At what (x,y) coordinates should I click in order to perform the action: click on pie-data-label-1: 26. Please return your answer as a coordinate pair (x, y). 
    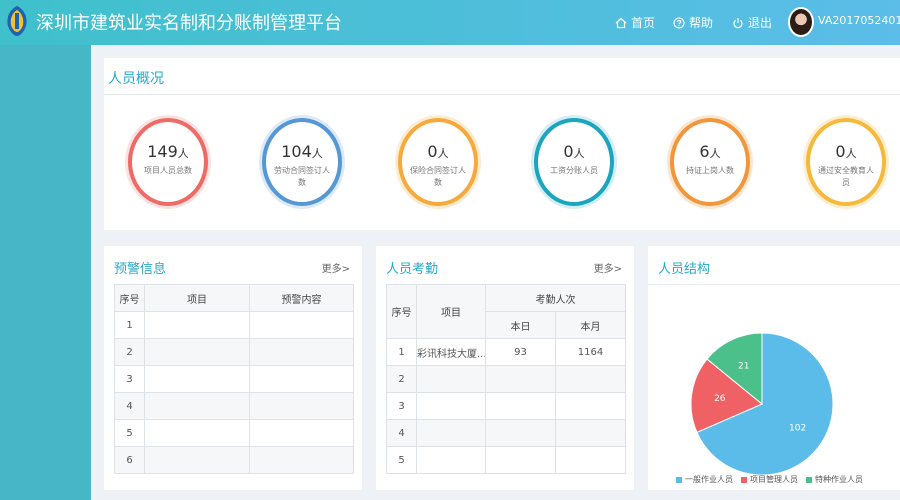
    Looking at the image, I should click on (720, 399).